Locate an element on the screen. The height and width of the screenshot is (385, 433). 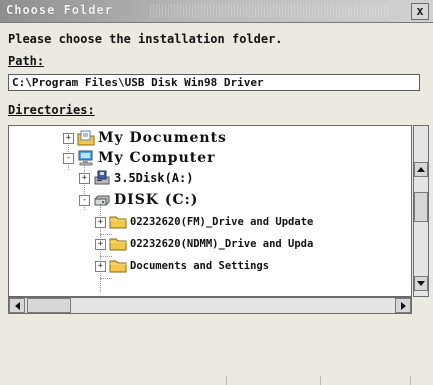
path-label: Path: is located at coordinates (26, 61).